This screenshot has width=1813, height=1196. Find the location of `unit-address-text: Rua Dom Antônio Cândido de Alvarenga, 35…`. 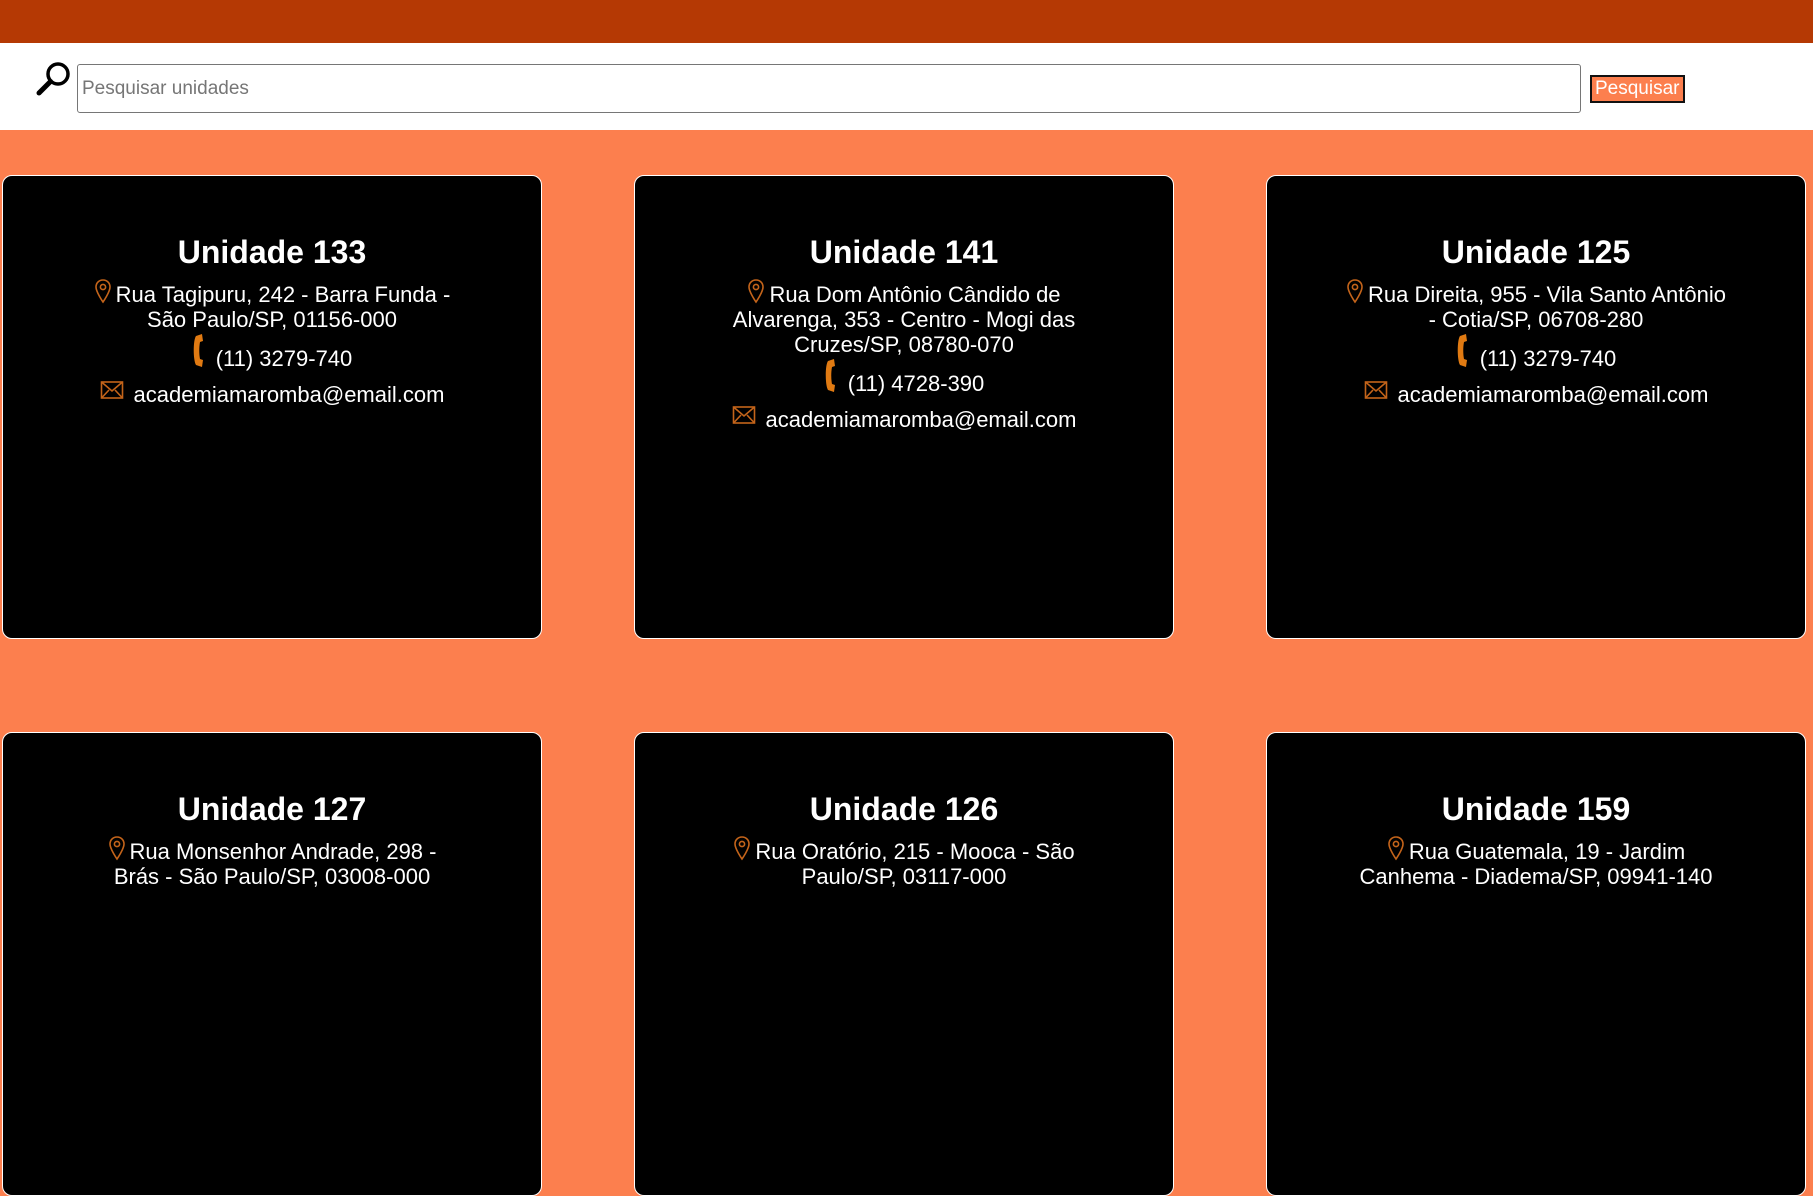

unit-address-text: Rua Dom Antônio Cândido de Alvarenga, 35… is located at coordinates (904, 319).